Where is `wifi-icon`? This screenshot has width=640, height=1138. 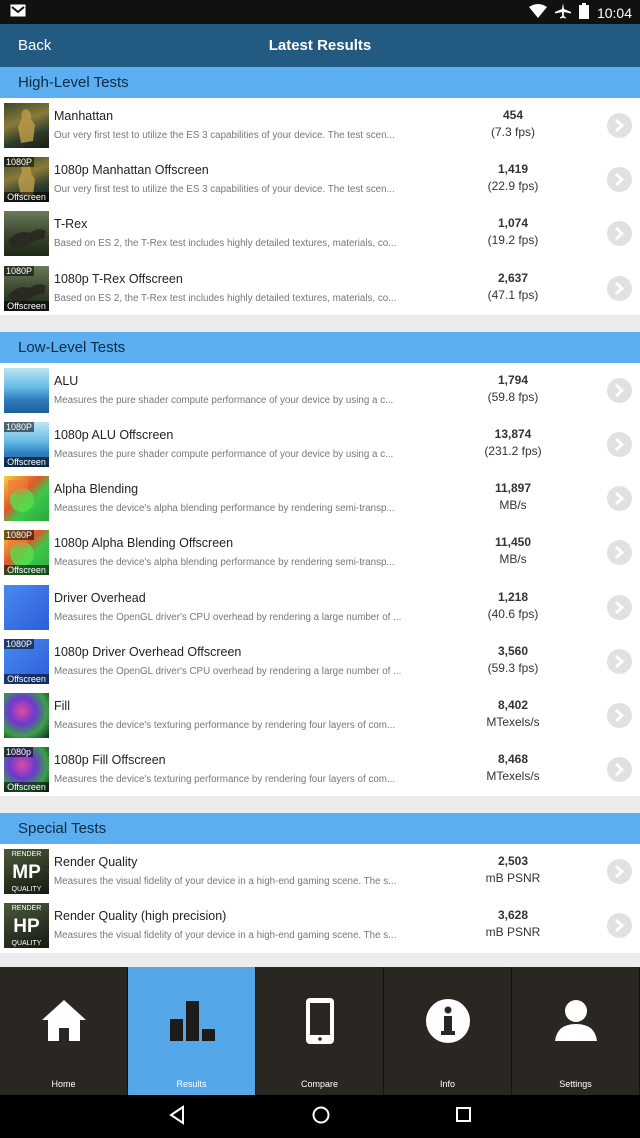 wifi-icon is located at coordinates (537, 12).